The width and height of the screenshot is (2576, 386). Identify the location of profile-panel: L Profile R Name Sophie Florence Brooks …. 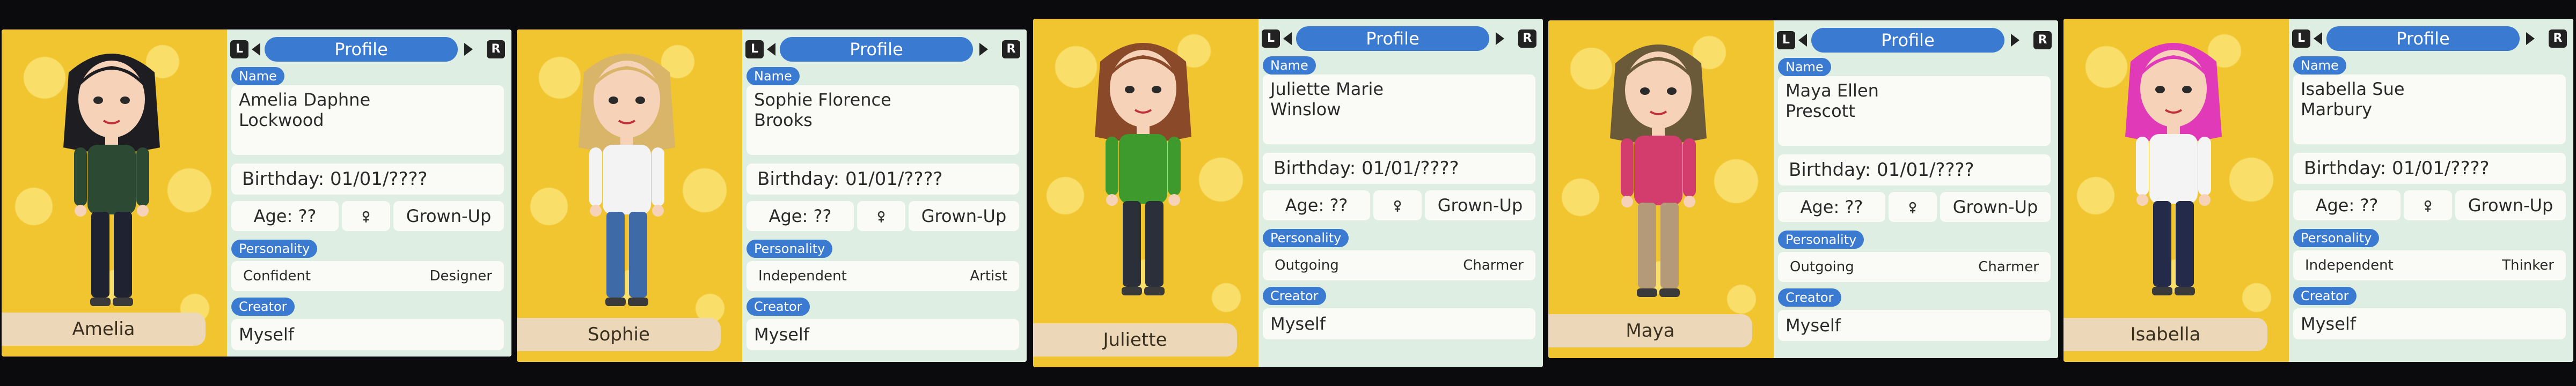
(884, 195).